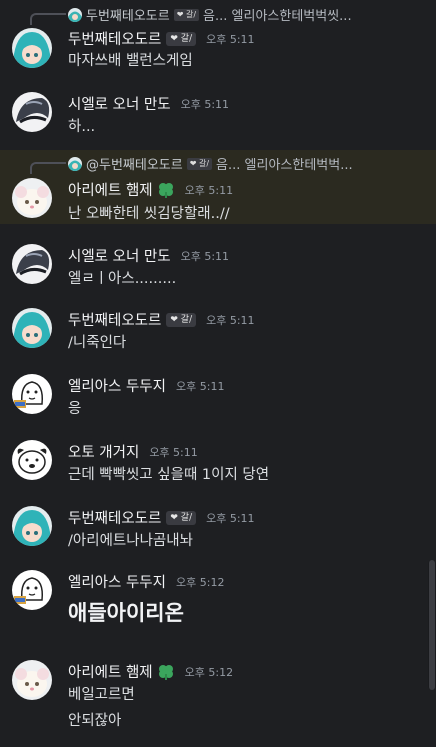 The width and height of the screenshot is (436, 747). What do you see at coordinates (48, 168) in the screenshot?
I see `reply-connector` at bounding box center [48, 168].